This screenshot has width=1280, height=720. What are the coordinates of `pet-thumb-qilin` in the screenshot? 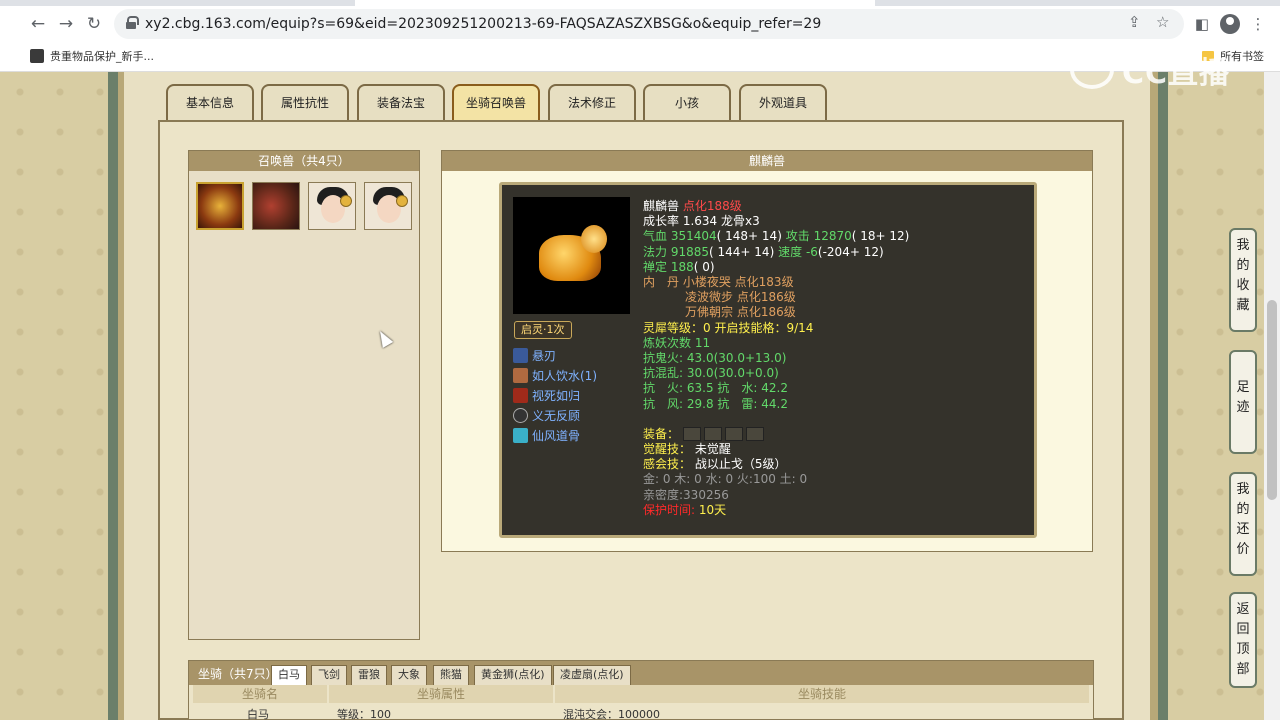 It's located at (220, 206).